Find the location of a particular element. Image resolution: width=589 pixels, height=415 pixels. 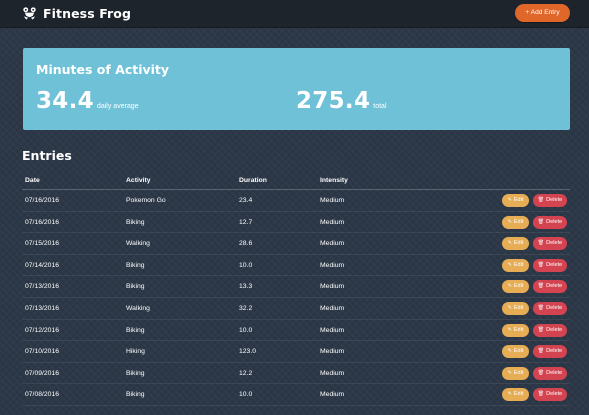

entry-duration: 123.0 is located at coordinates (248, 352).